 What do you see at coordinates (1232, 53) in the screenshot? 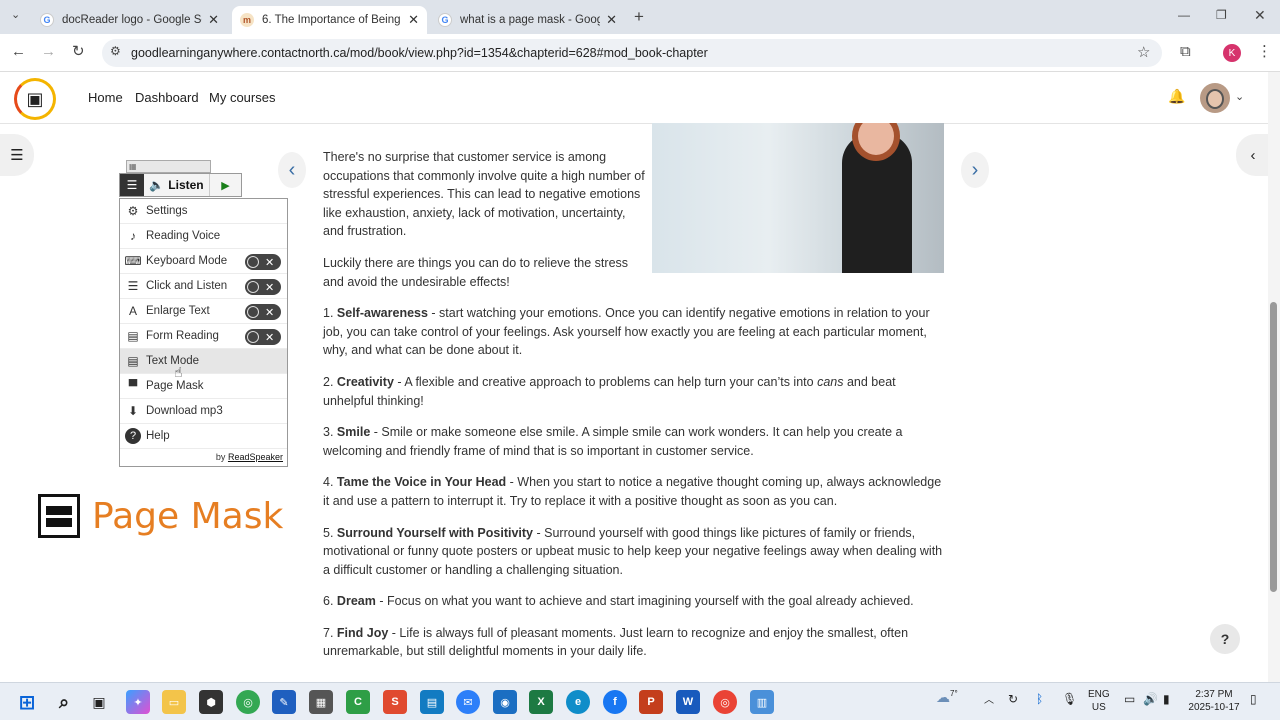
I see `profile-avatar: K` at bounding box center [1232, 53].